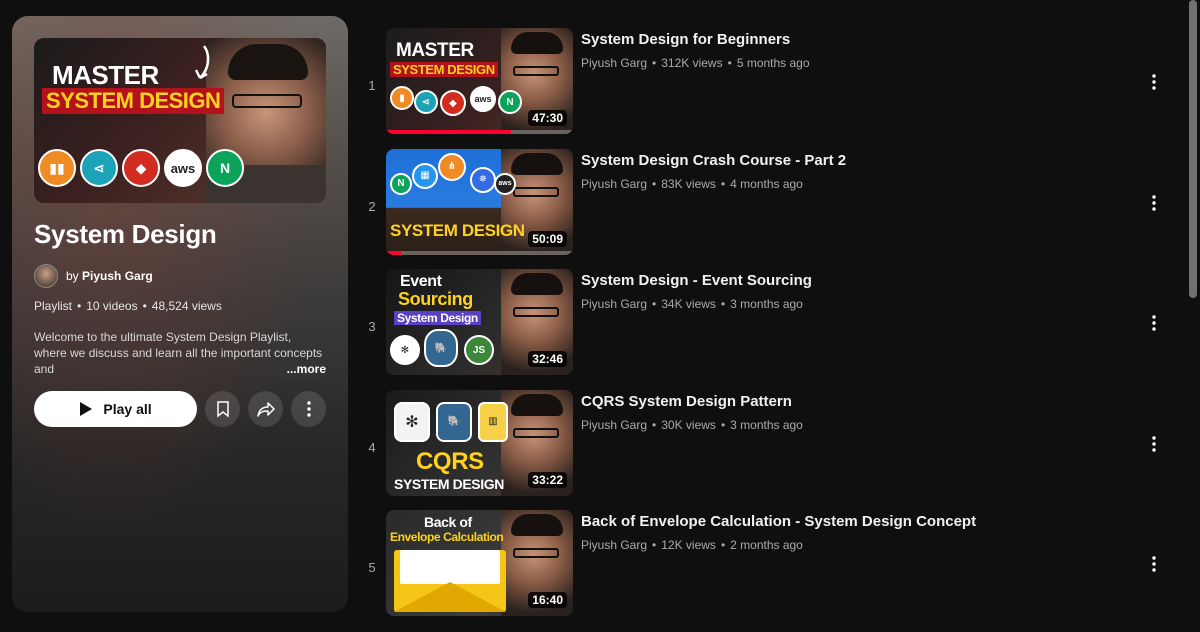  I want to click on tech-logos: ▮▮ ⋖ ◆ aws N, so click(141, 168).